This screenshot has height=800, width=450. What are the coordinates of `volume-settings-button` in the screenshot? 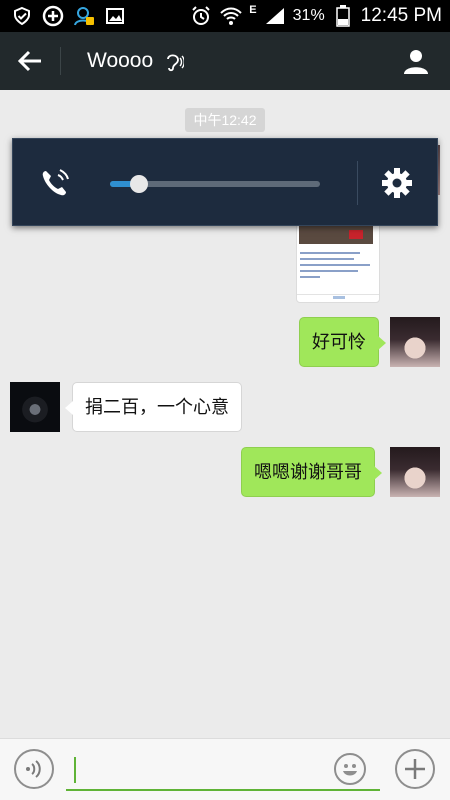 It's located at (397, 183).